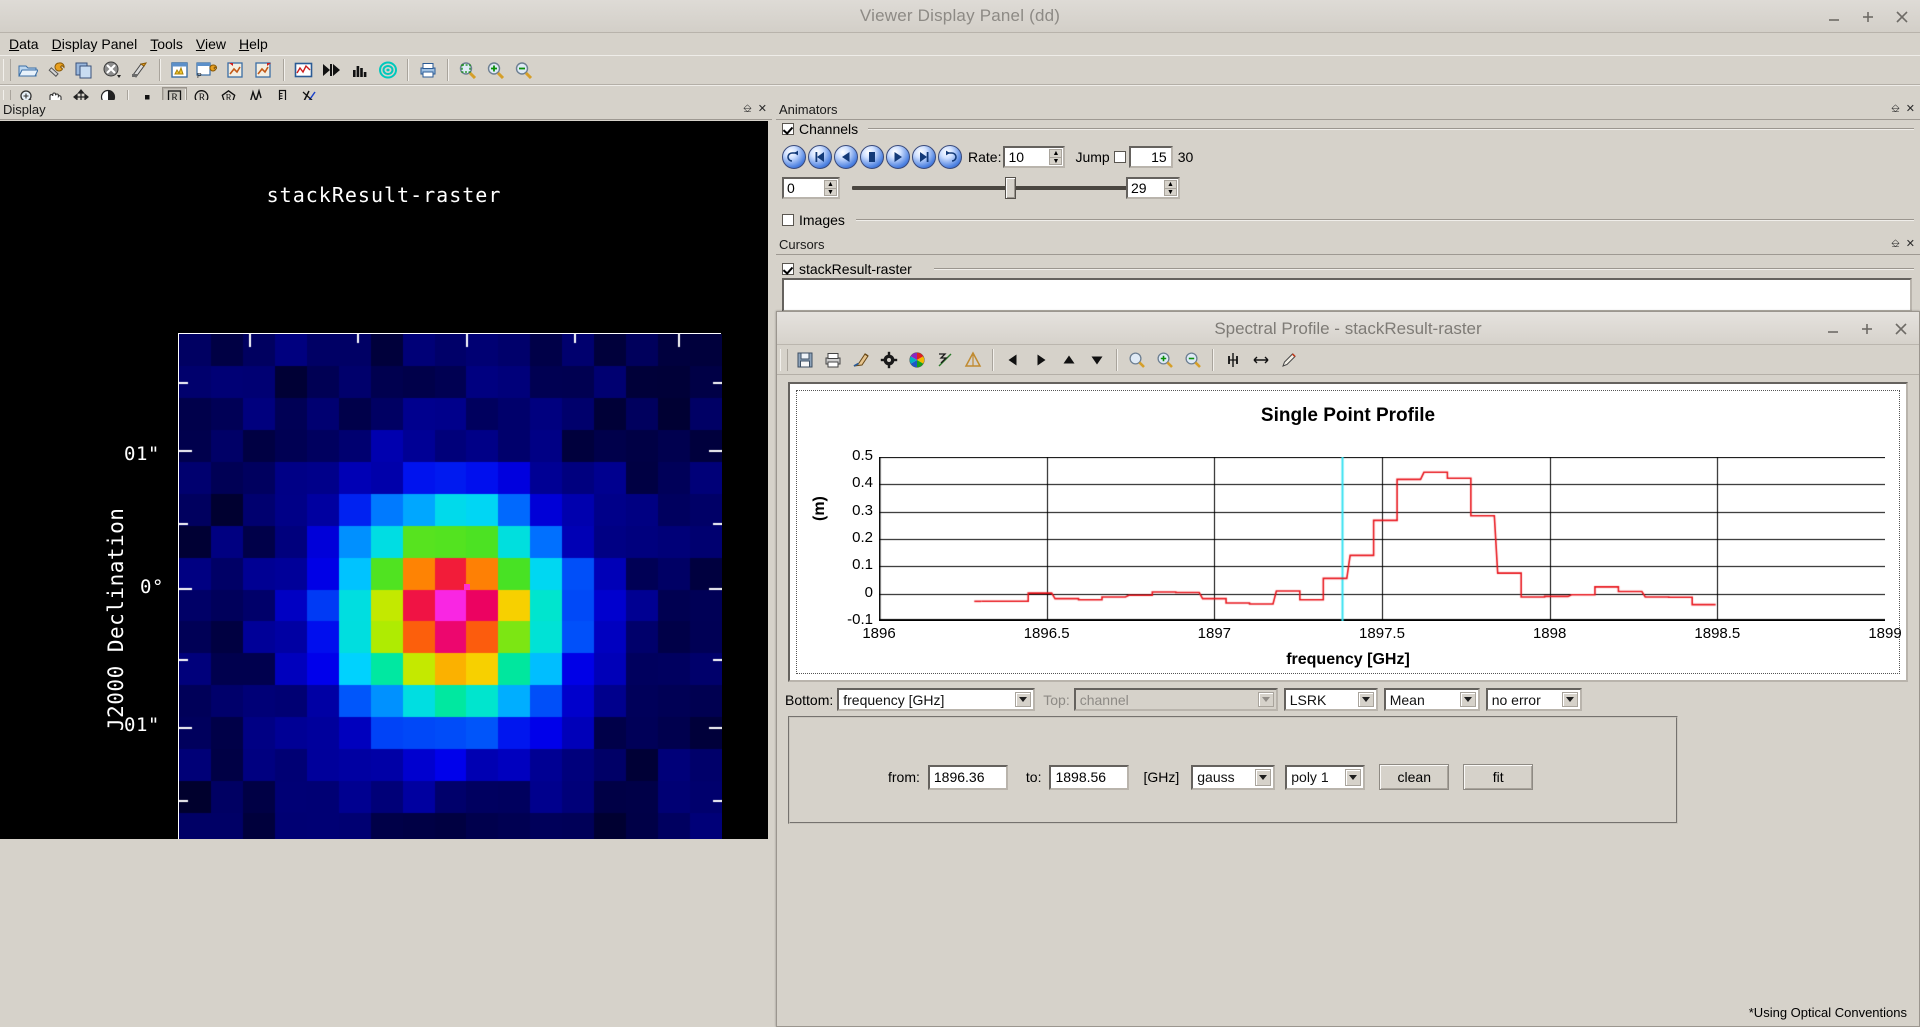 This screenshot has height=1027, width=1920. What do you see at coordinates (889, 360) in the screenshot?
I see `settings-gear-icon` at bounding box center [889, 360].